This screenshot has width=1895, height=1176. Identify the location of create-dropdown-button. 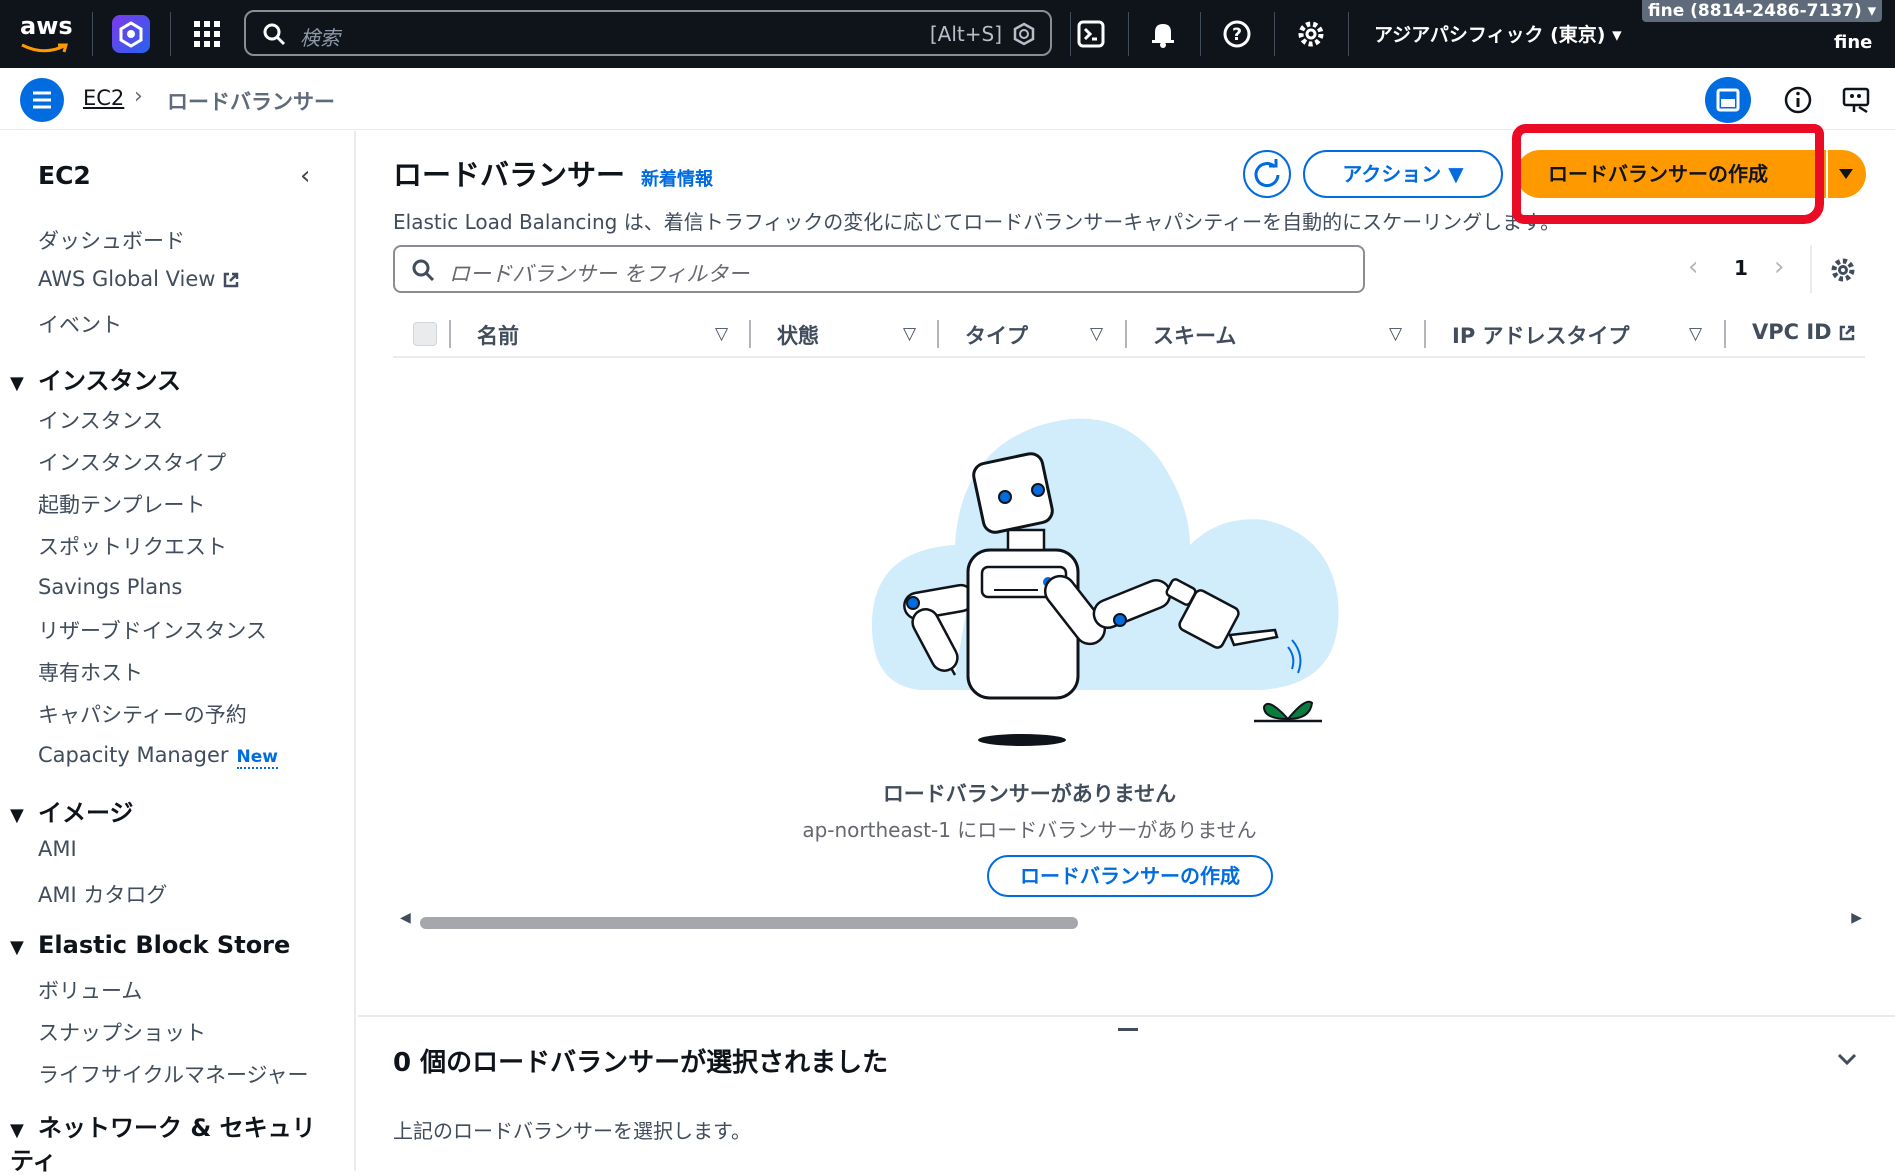
(1847, 174).